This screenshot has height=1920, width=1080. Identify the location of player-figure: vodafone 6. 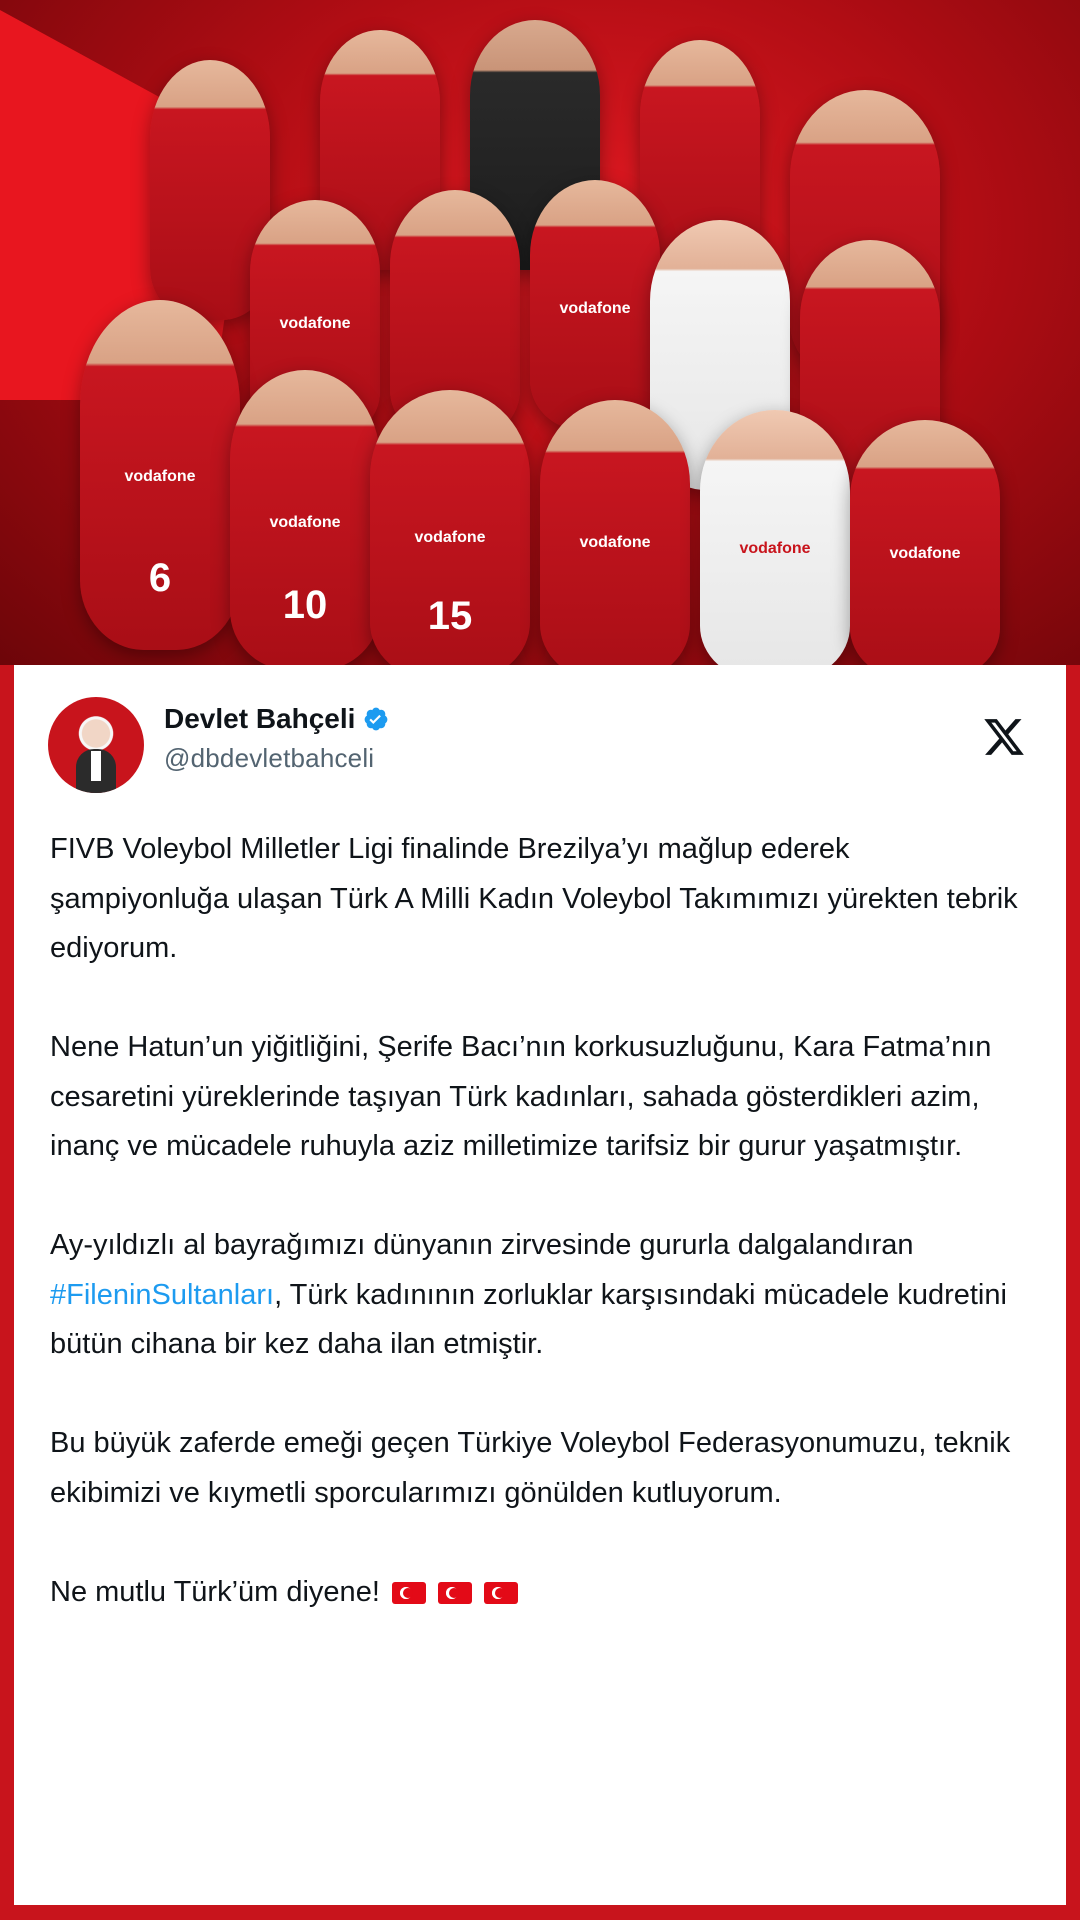
(160, 475).